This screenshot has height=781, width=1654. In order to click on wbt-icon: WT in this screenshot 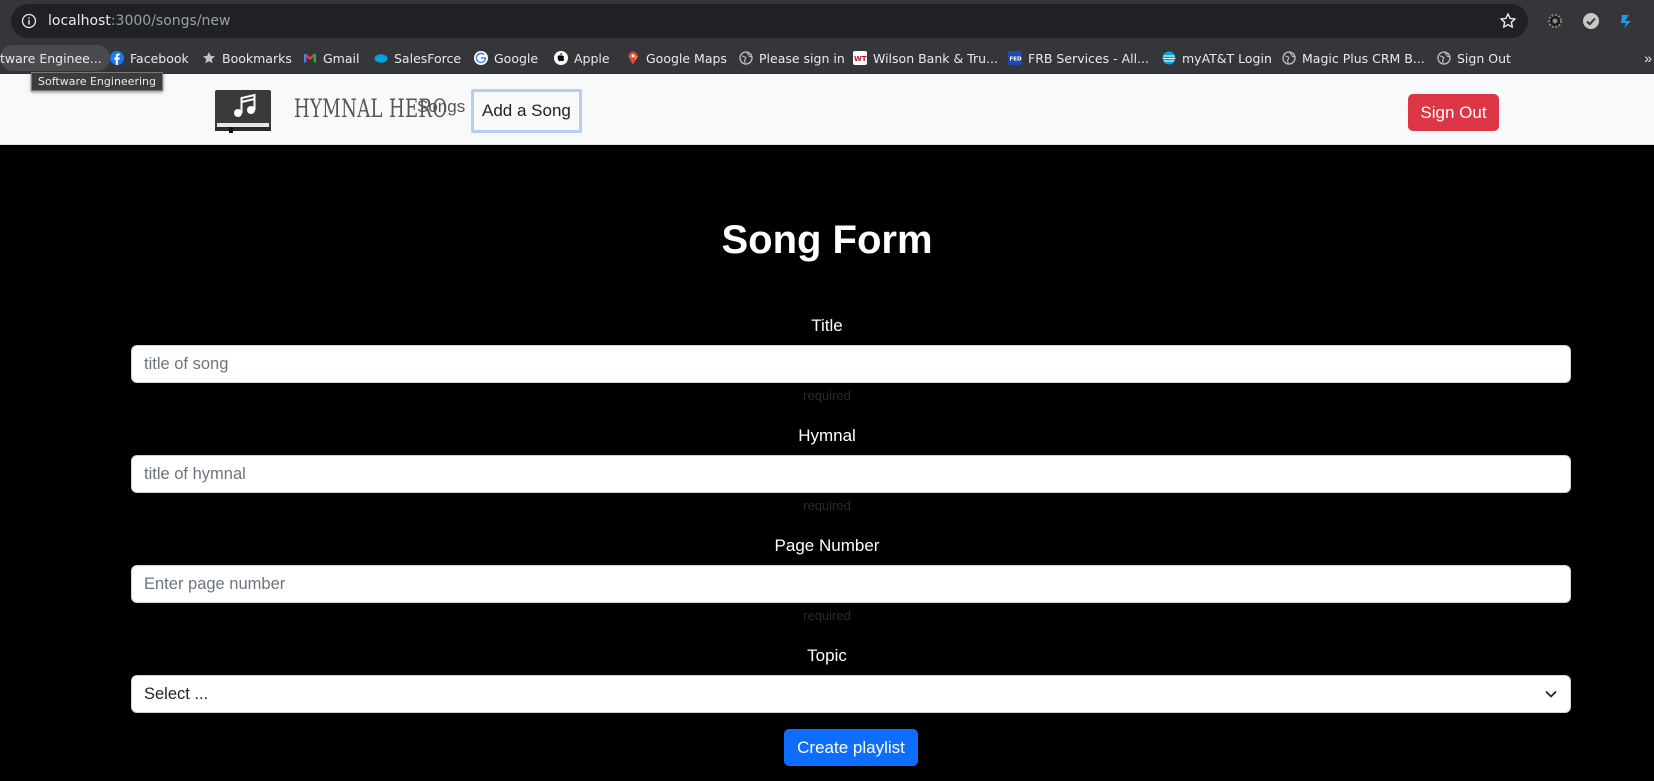, I will do `click(860, 58)`.